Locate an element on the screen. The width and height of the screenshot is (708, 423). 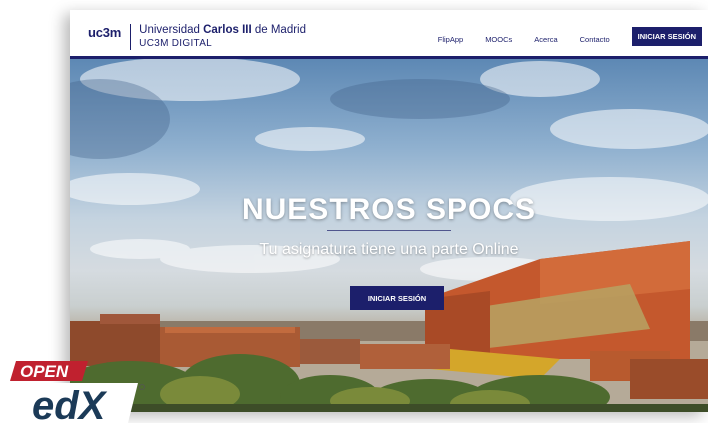
nav-acerca: Acerca is located at coordinates (545, 39).